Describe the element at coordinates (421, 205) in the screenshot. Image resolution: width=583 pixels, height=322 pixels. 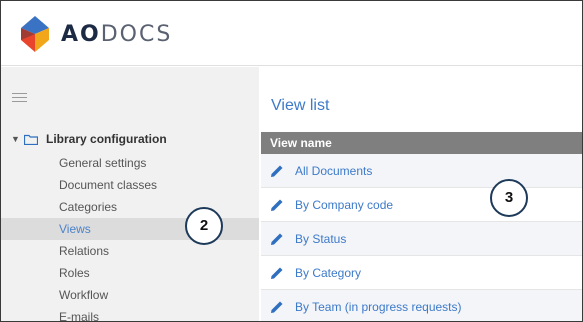
I see `table-row: By Company code` at that location.